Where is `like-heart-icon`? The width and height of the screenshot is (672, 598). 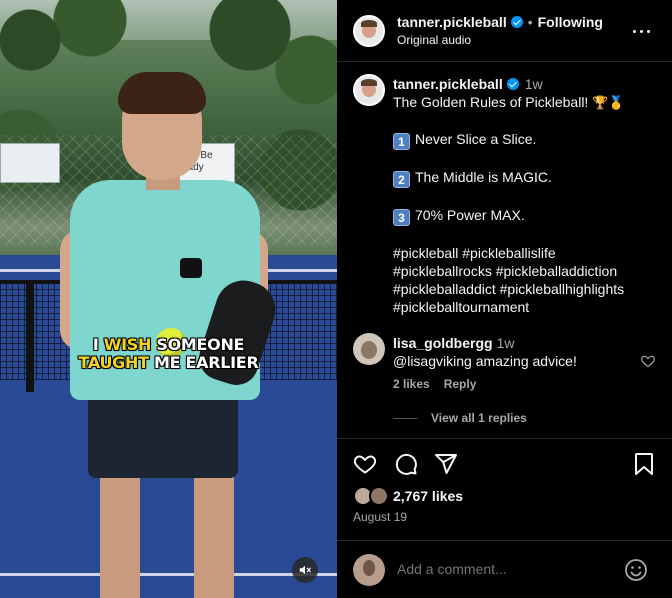 like-heart-icon is located at coordinates (365, 464).